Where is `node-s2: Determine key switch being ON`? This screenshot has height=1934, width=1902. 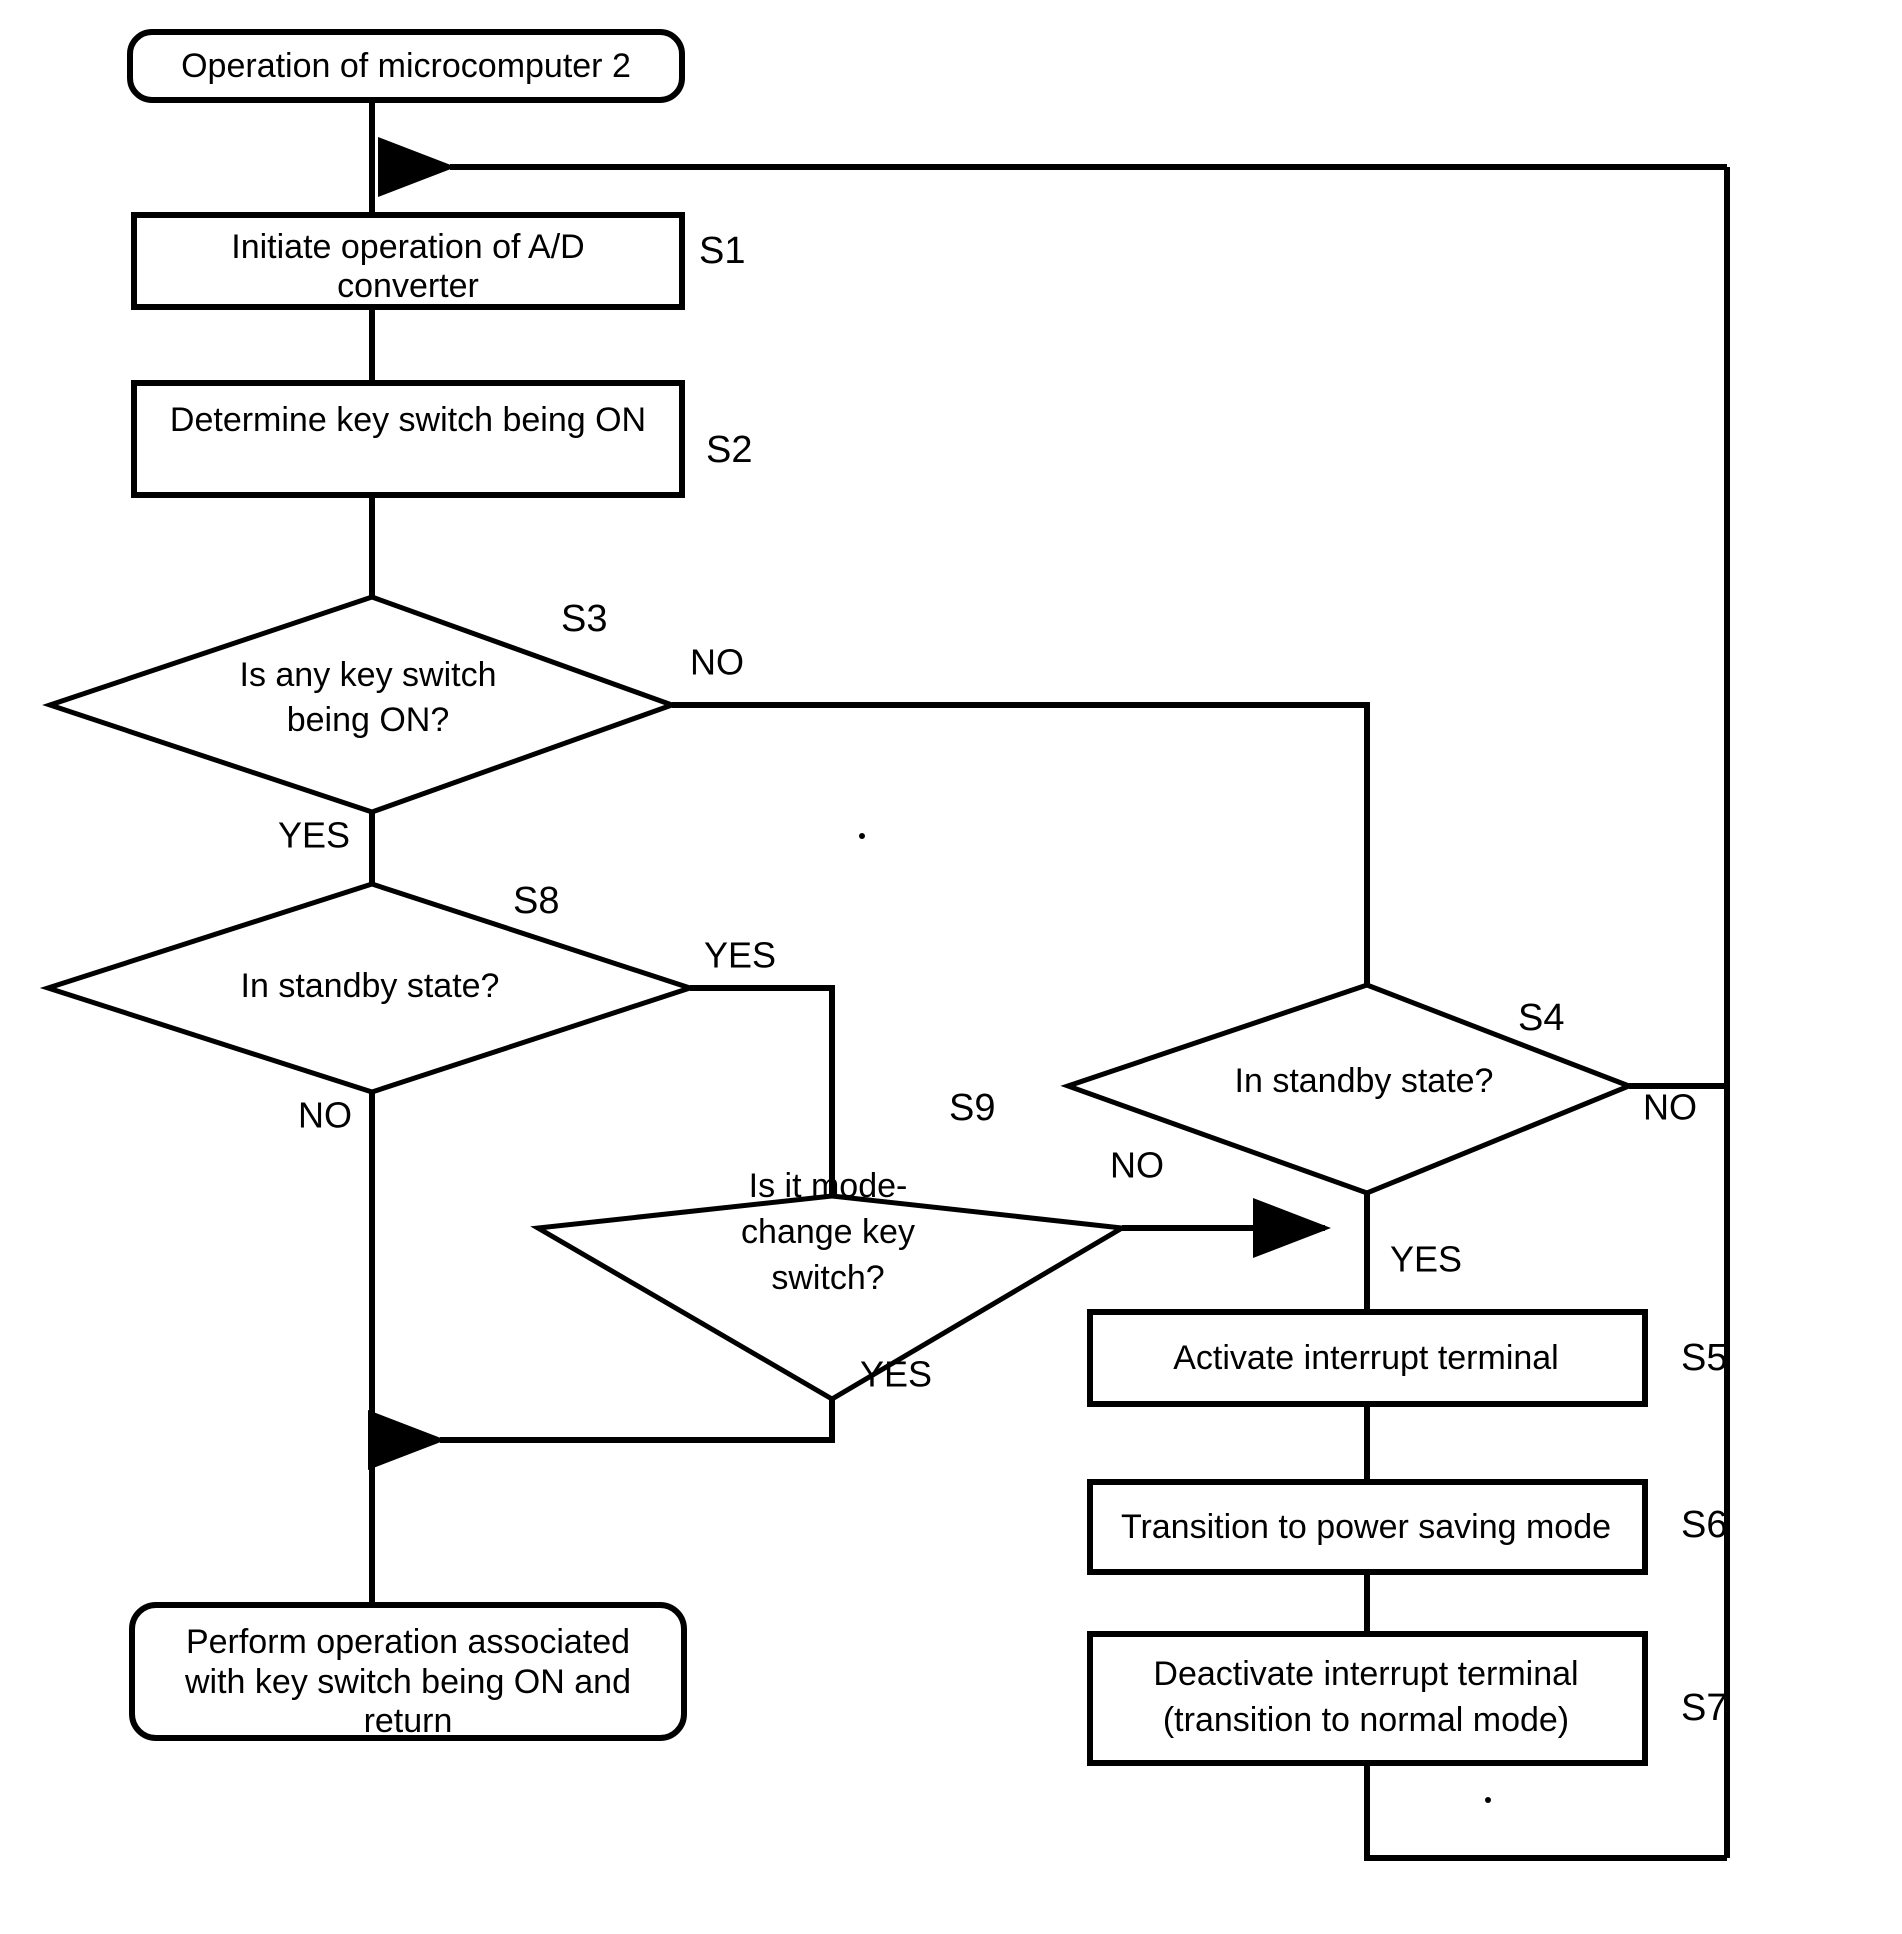 node-s2: Determine key switch being ON is located at coordinates (408, 439).